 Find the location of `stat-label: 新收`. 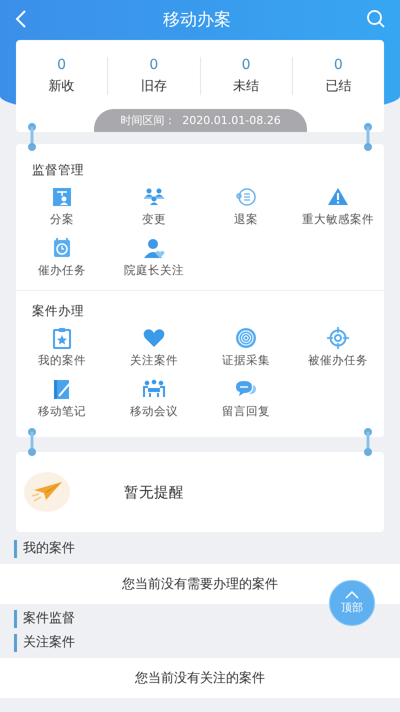

stat-label: 新收 is located at coordinates (61, 86).